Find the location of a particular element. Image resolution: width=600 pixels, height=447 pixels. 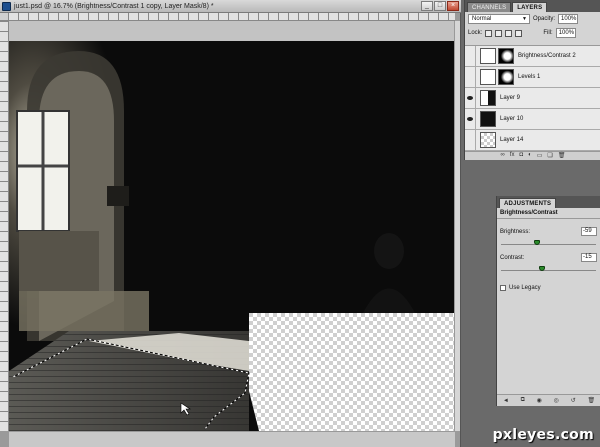

layer-name: Layer 14 is located at coordinates (512, 140).